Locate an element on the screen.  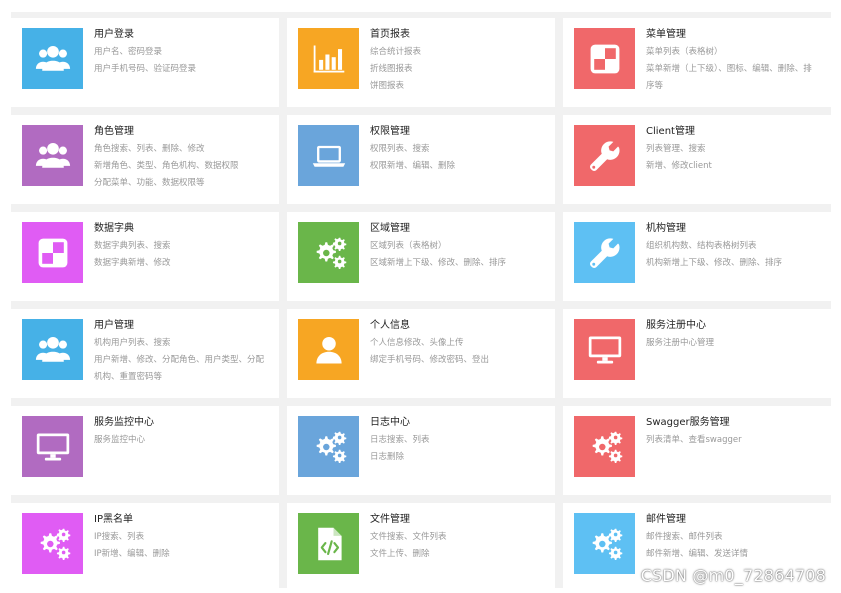
module-title: 用户管理 is located at coordinates (114, 325).